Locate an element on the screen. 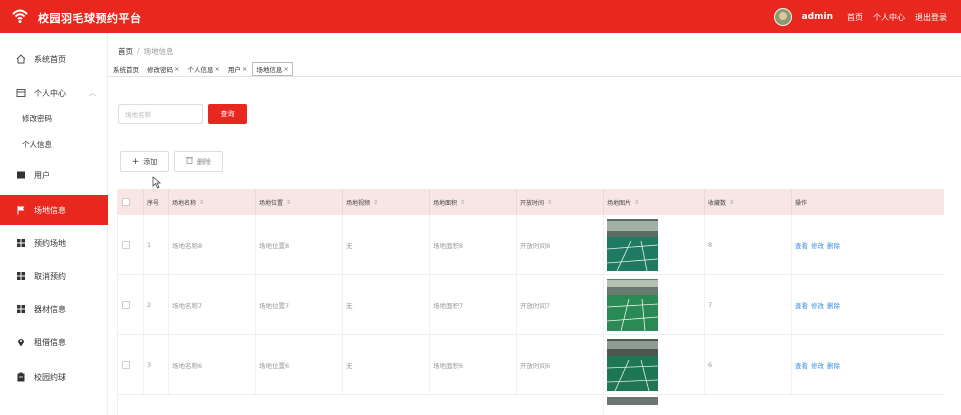 The width and height of the screenshot is (961, 415). header-link-profile: 个人中心 is located at coordinates (889, 17).